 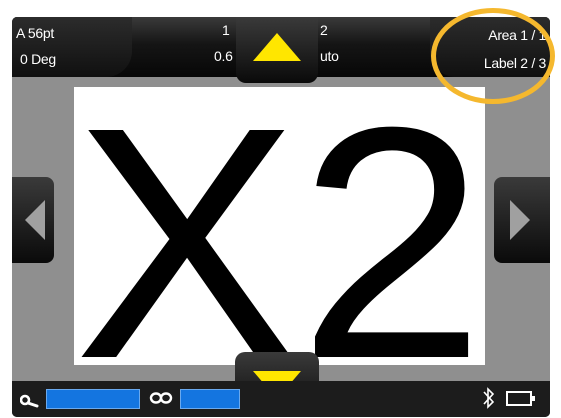 I want to click on magnifier-icon, so click(x=29, y=401).